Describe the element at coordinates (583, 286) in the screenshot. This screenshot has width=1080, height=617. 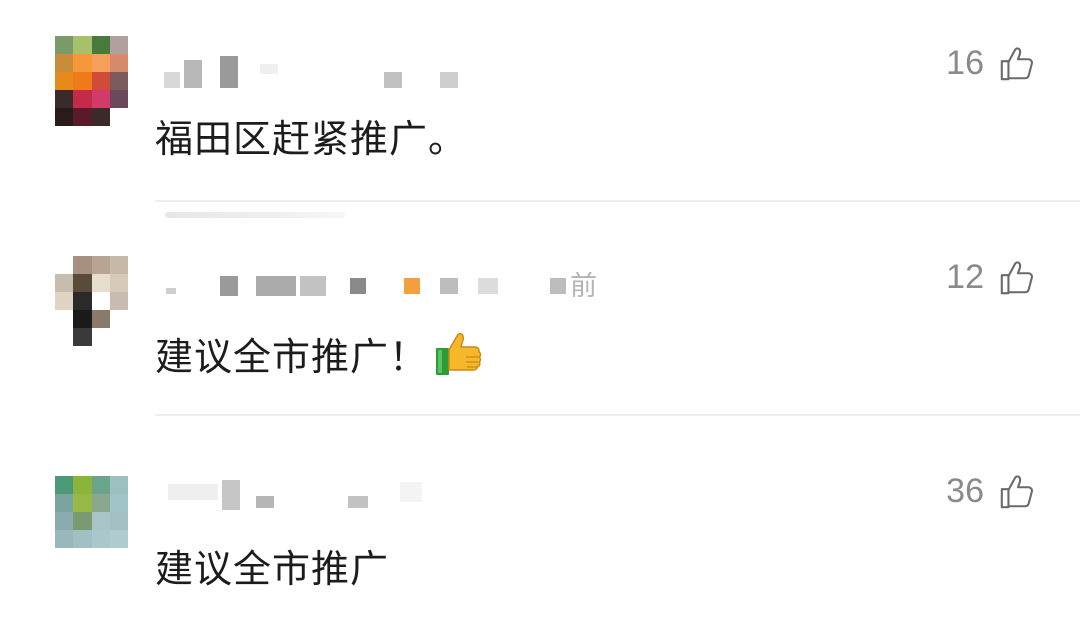
I see `timestamp-suffix: 前` at that location.